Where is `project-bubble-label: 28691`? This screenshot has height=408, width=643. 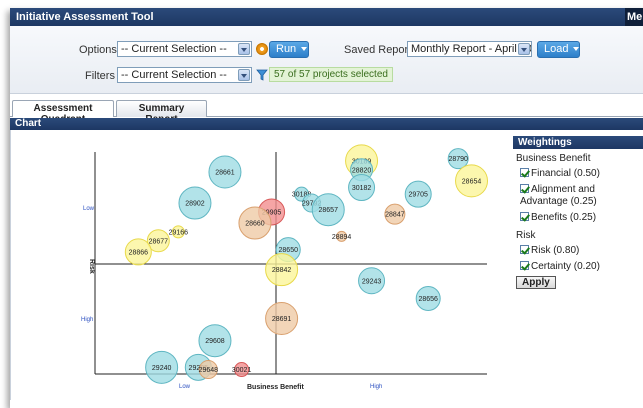 project-bubble-label: 28691 is located at coordinates (282, 319).